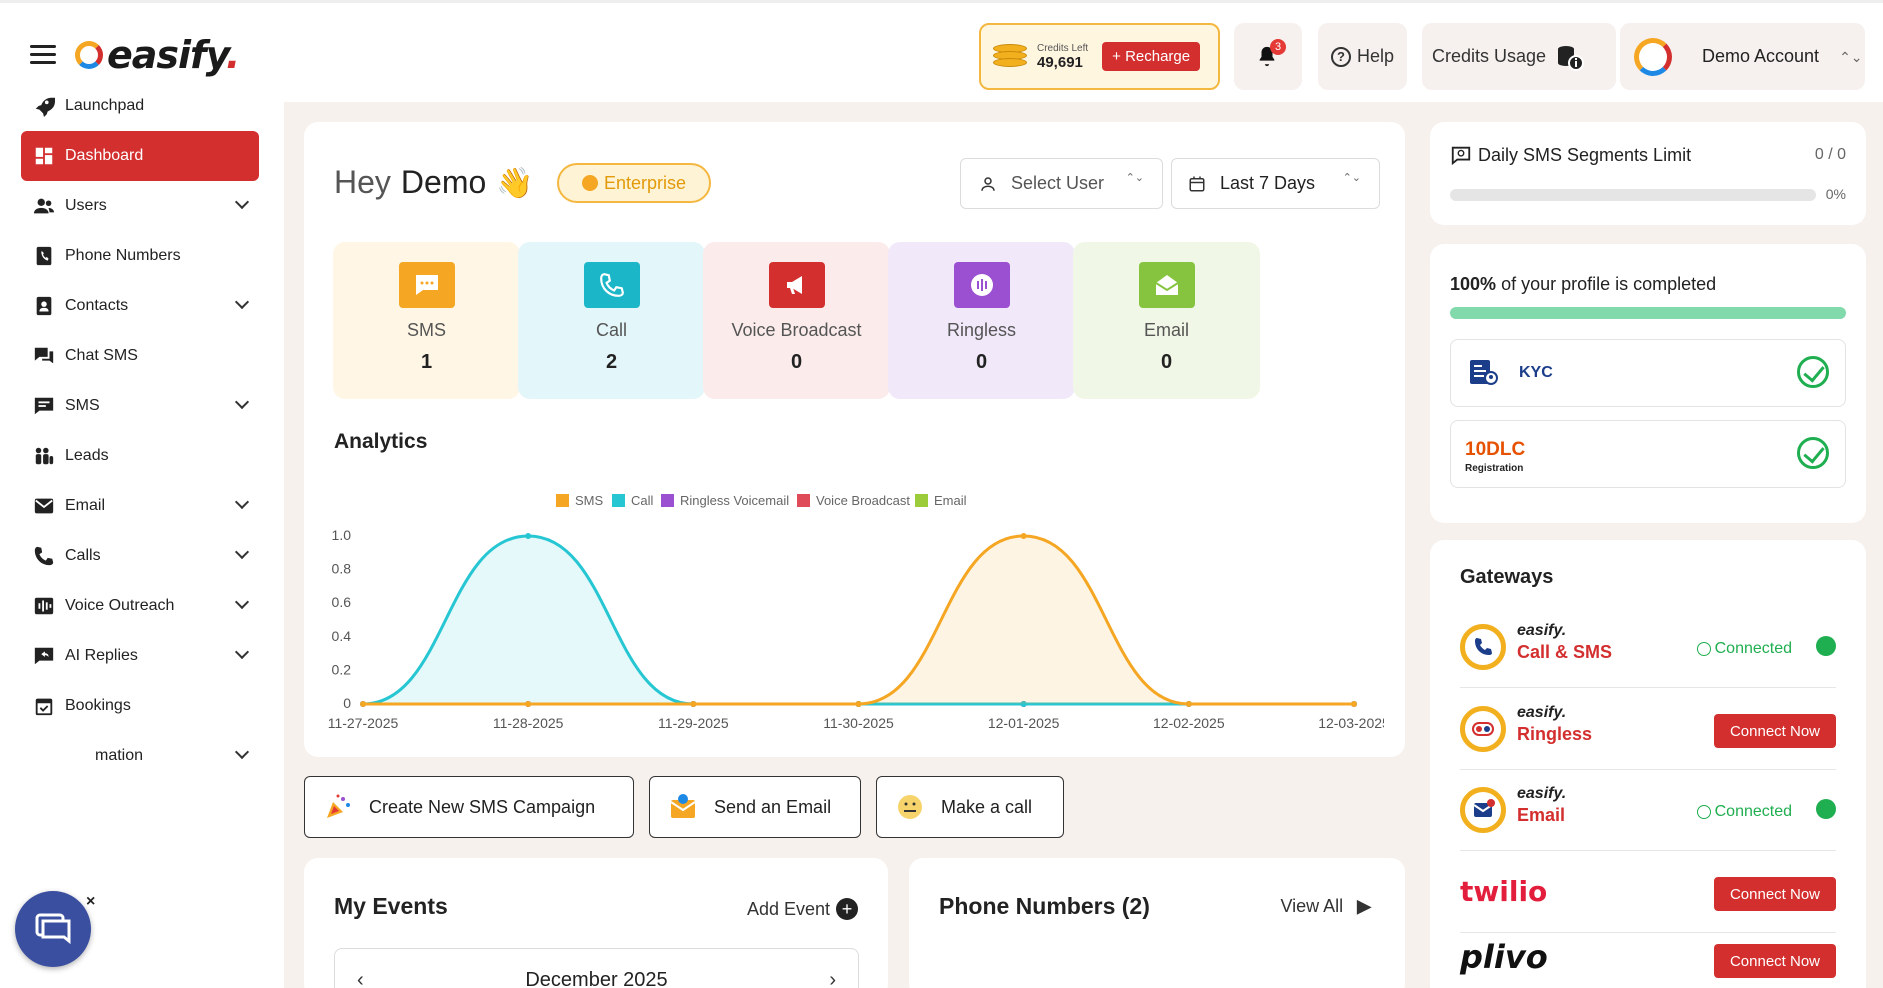 This screenshot has width=1883, height=988. What do you see at coordinates (1742, 56) in the screenshot?
I see `account-menu: Demo Account ⌃⌄` at bounding box center [1742, 56].